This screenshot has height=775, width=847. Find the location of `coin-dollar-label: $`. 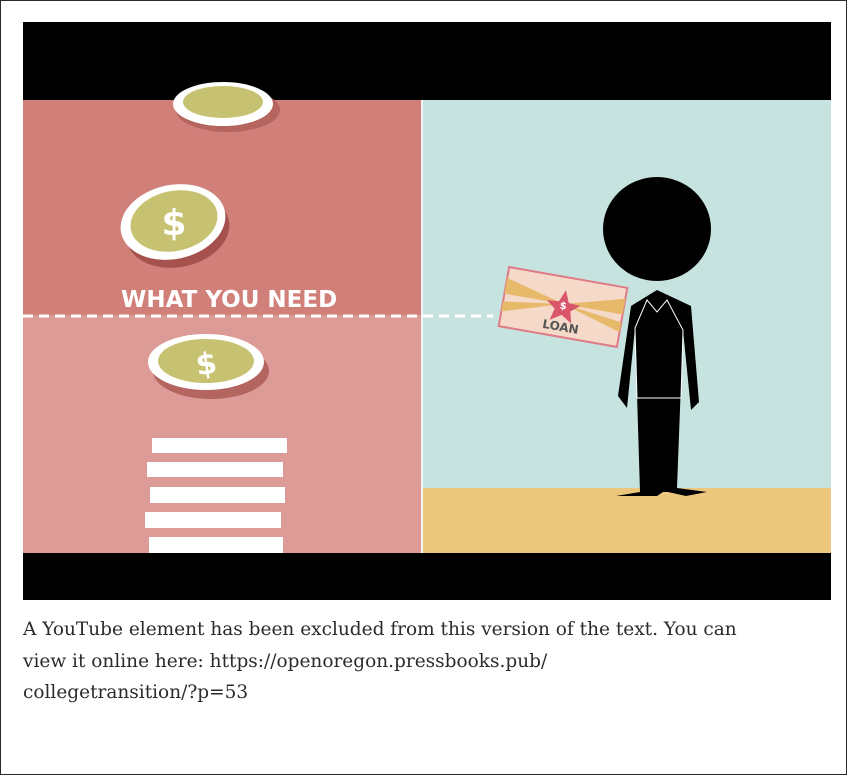

coin-dollar-label: $ is located at coordinates (173, 223).